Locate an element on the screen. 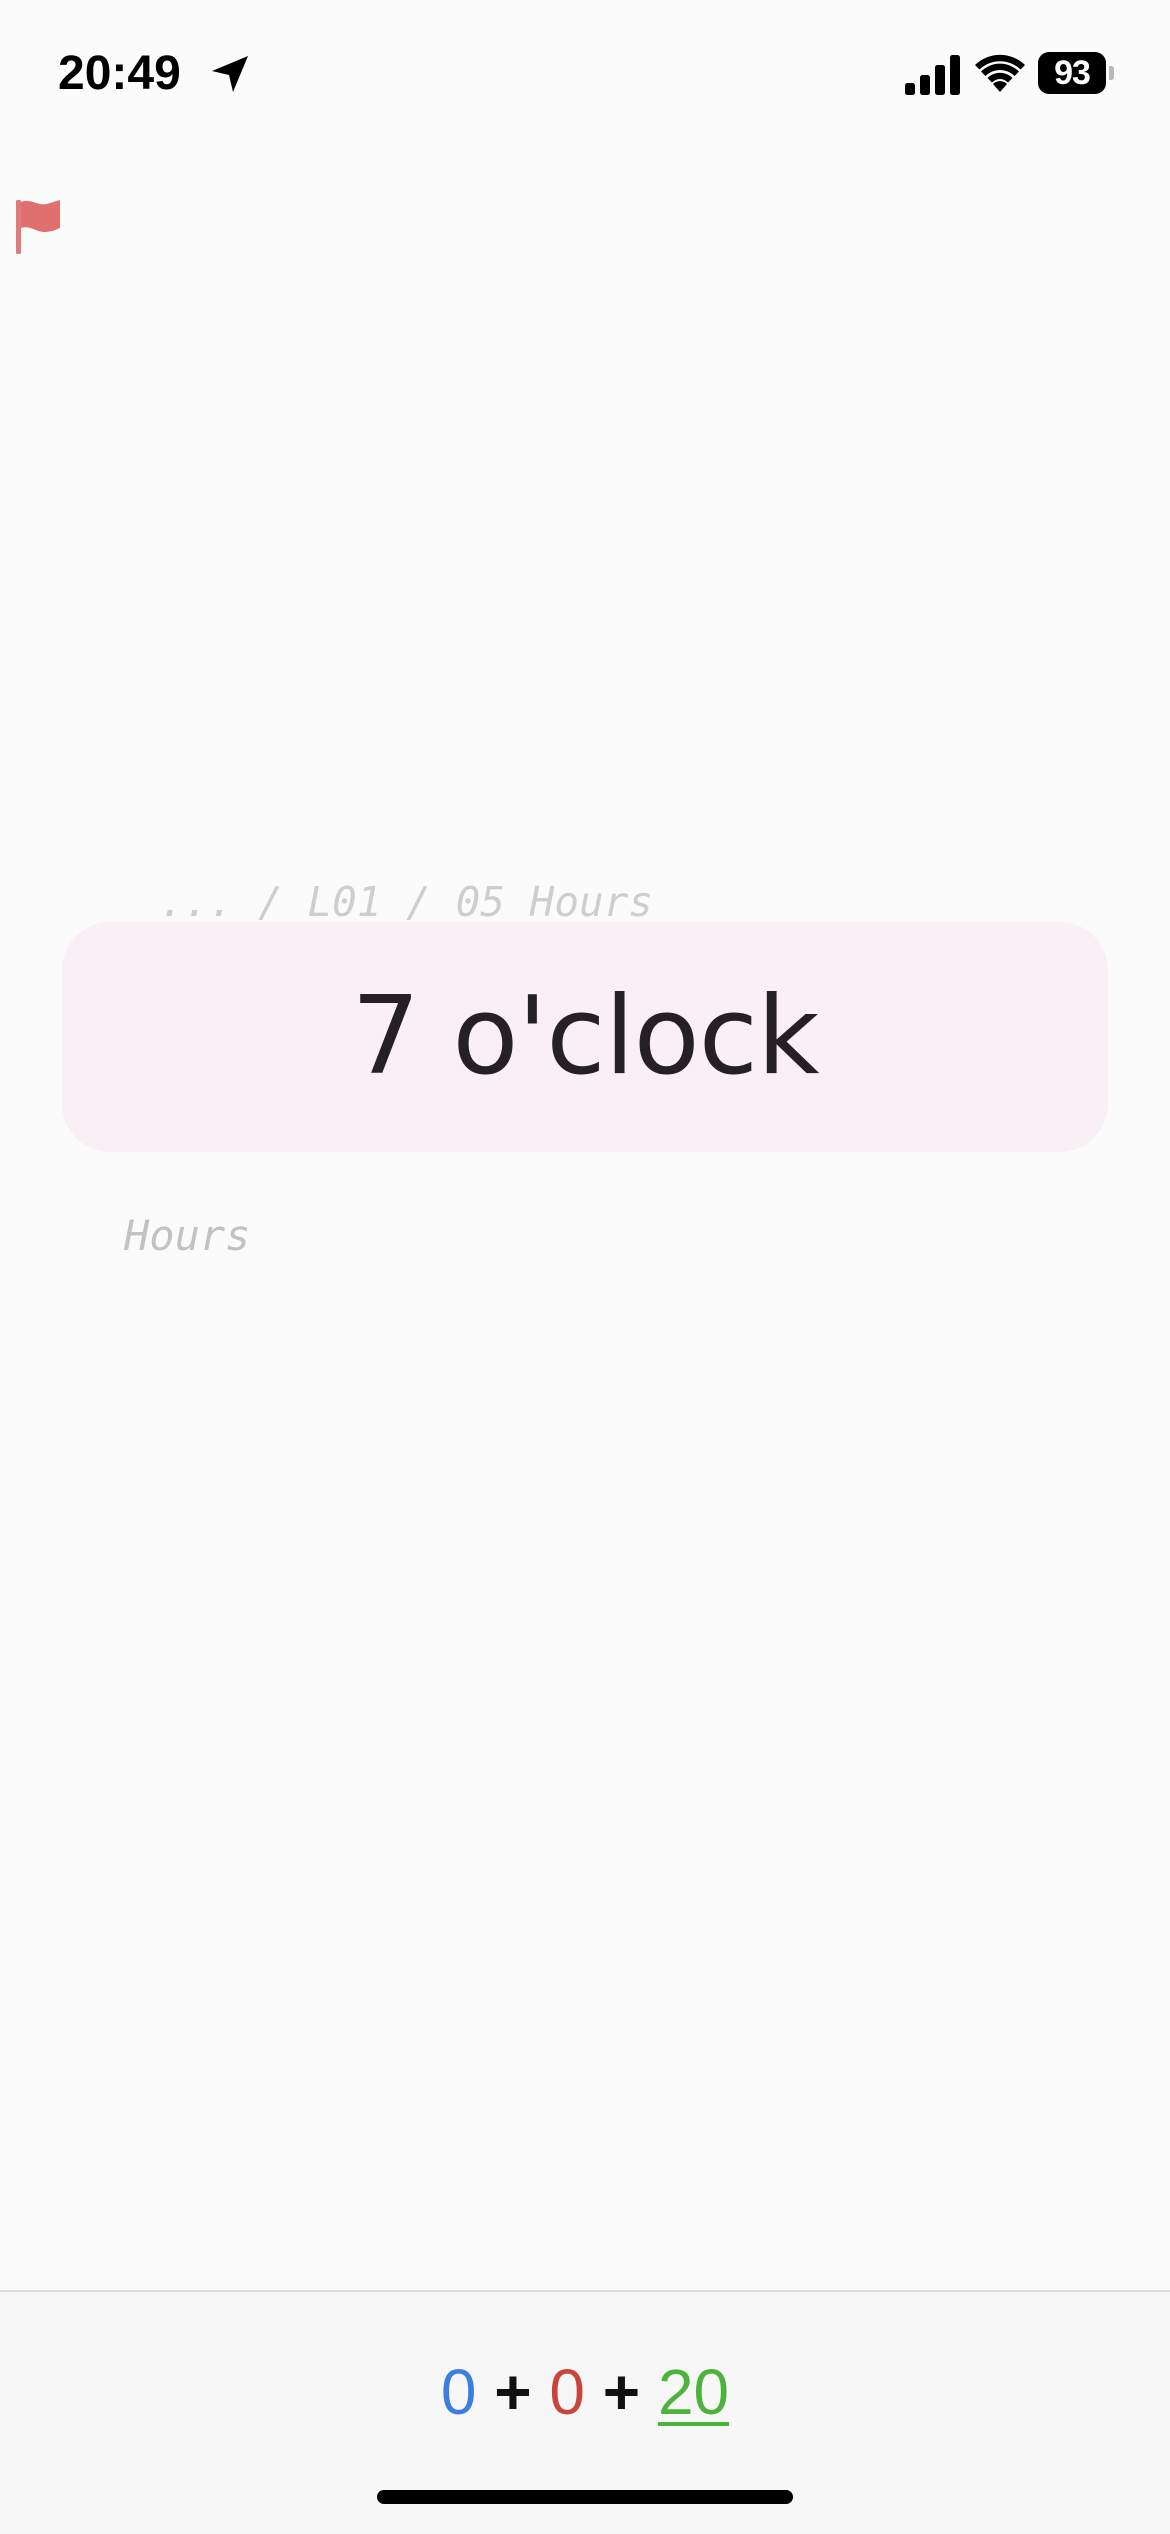 The width and height of the screenshot is (1170, 2534). status-bar: 20:49 93 is located at coordinates (585, 70).